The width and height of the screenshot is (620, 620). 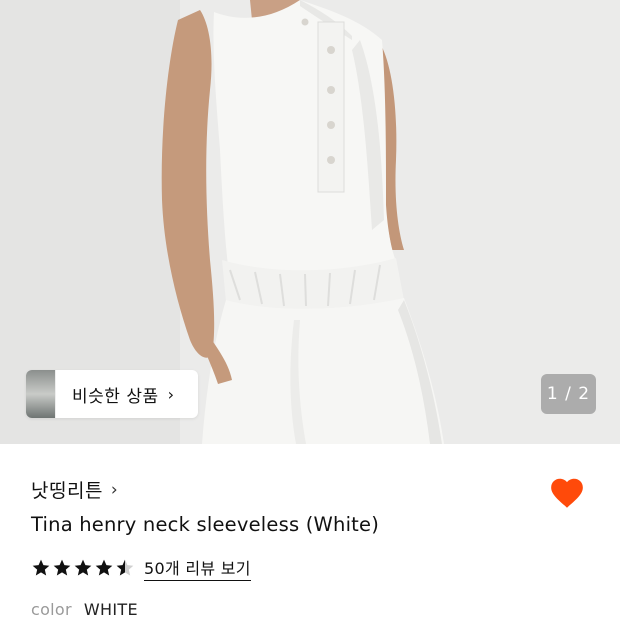 I want to click on rating-stars, so click(x=83, y=568).